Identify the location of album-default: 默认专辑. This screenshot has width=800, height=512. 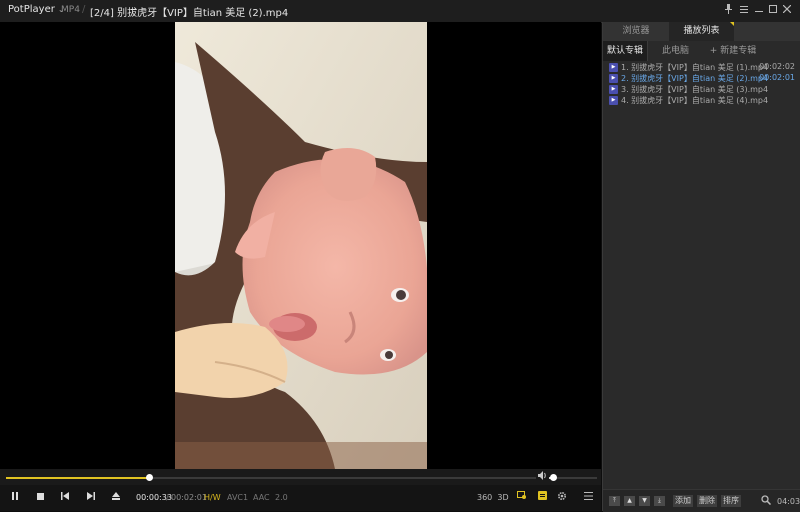
(625, 51).